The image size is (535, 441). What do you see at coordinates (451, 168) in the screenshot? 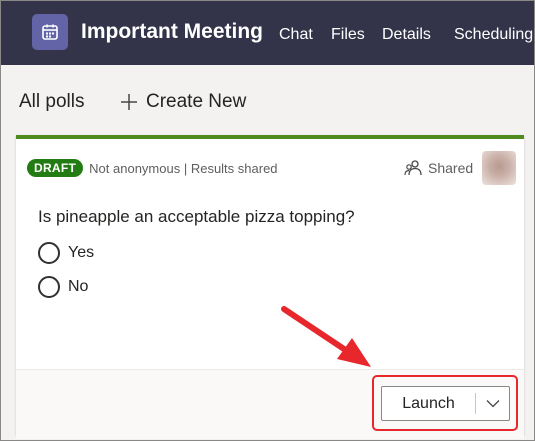
I see `shared-label: Shared` at bounding box center [451, 168].